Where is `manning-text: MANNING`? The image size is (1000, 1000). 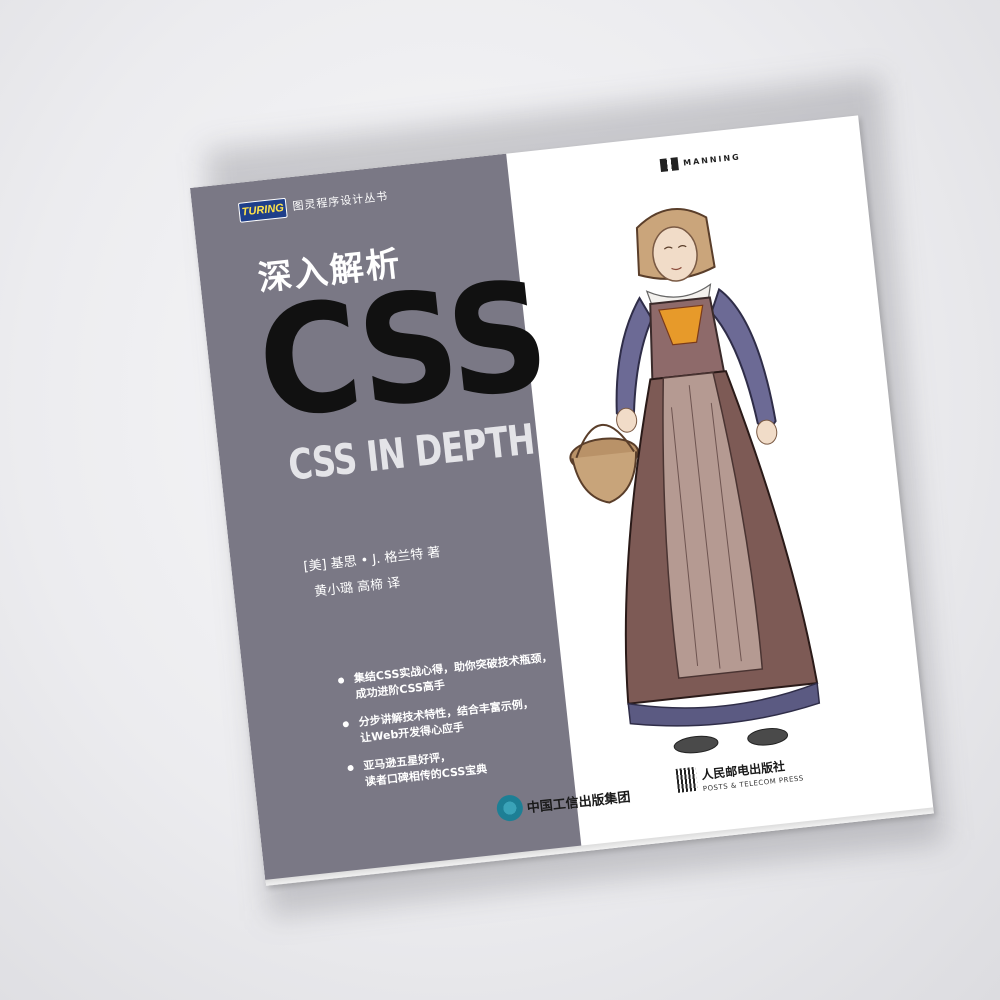 manning-text: MANNING is located at coordinates (712, 160).